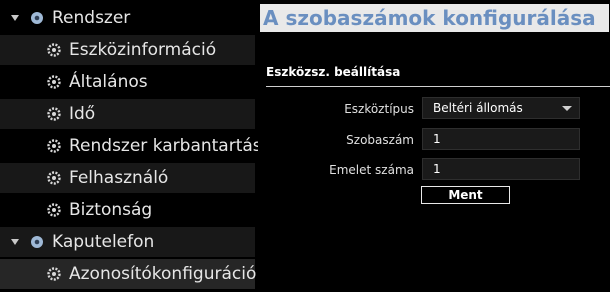  Describe the element at coordinates (127, 114) in the screenshot. I see `sidebar-item-ido: Idő` at that location.